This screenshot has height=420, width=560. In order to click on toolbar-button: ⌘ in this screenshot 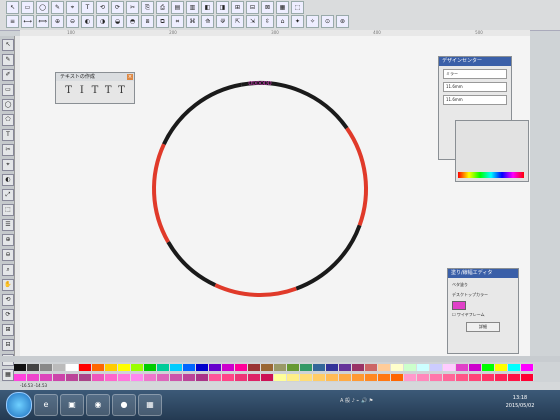, I will do `click(192, 21)`.